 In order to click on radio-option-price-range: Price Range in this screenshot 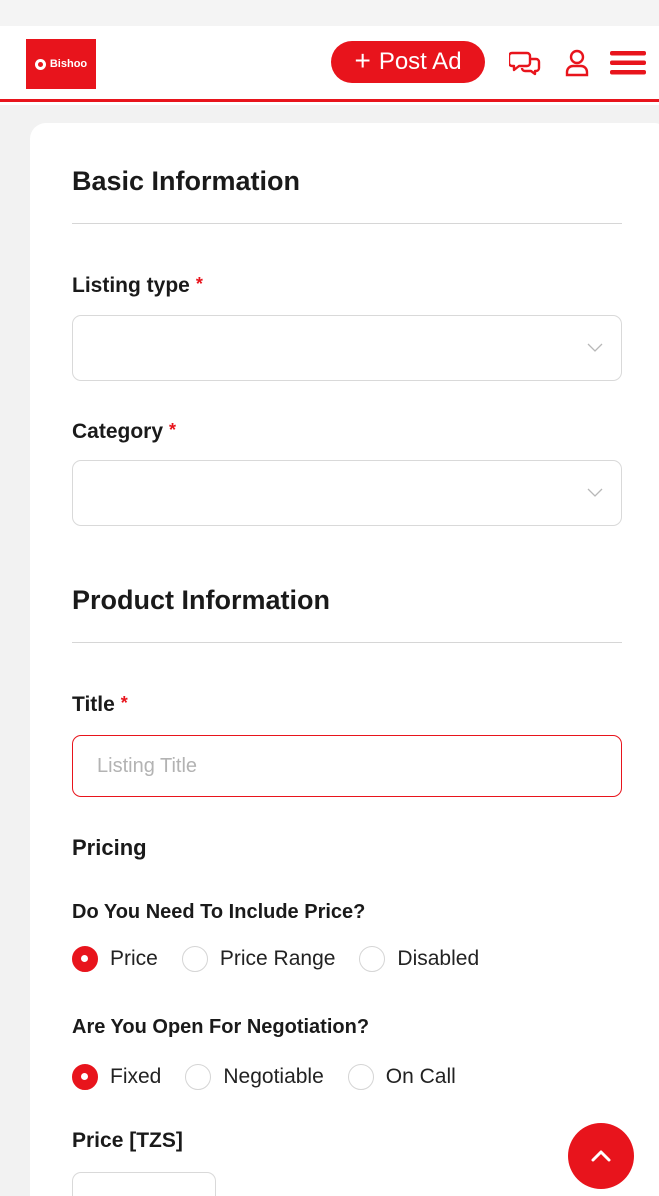, I will do `click(258, 959)`.